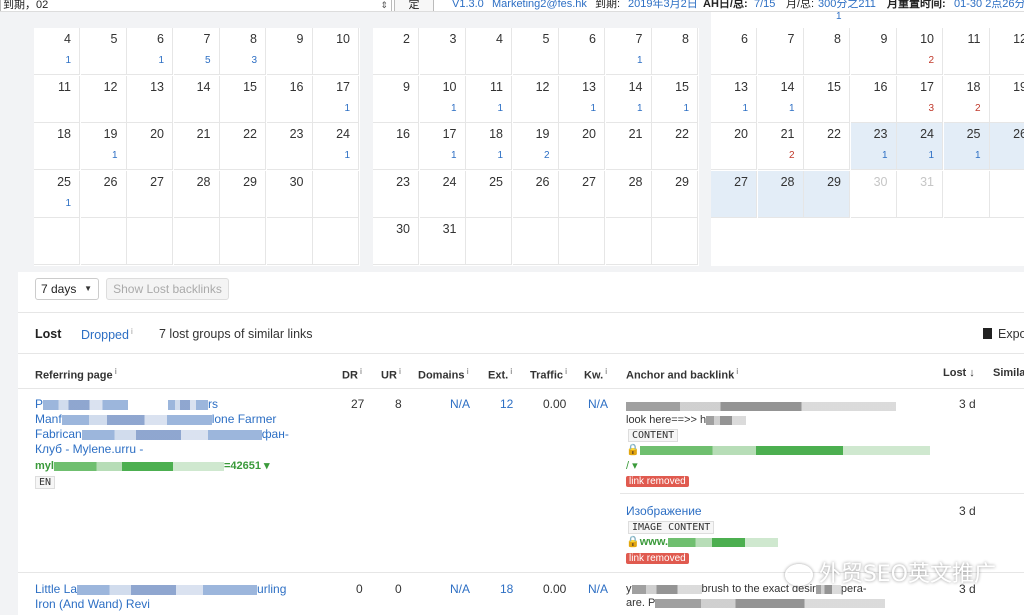 The height and width of the screenshot is (615, 1024). What do you see at coordinates (442, 194) in the screenshot?
I see `calendar-day-24: 24` at bounding box center [442, 194].